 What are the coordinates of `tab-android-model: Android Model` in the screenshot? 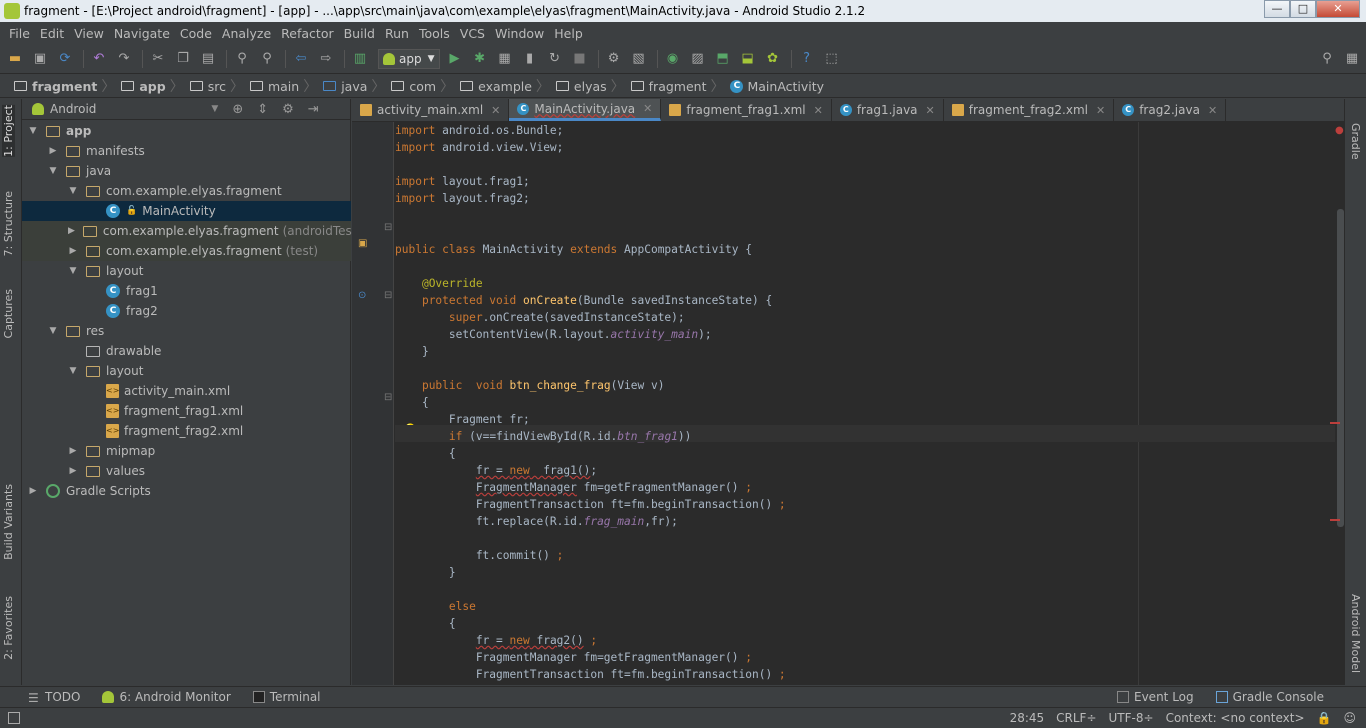 It's located at (1355, 633).